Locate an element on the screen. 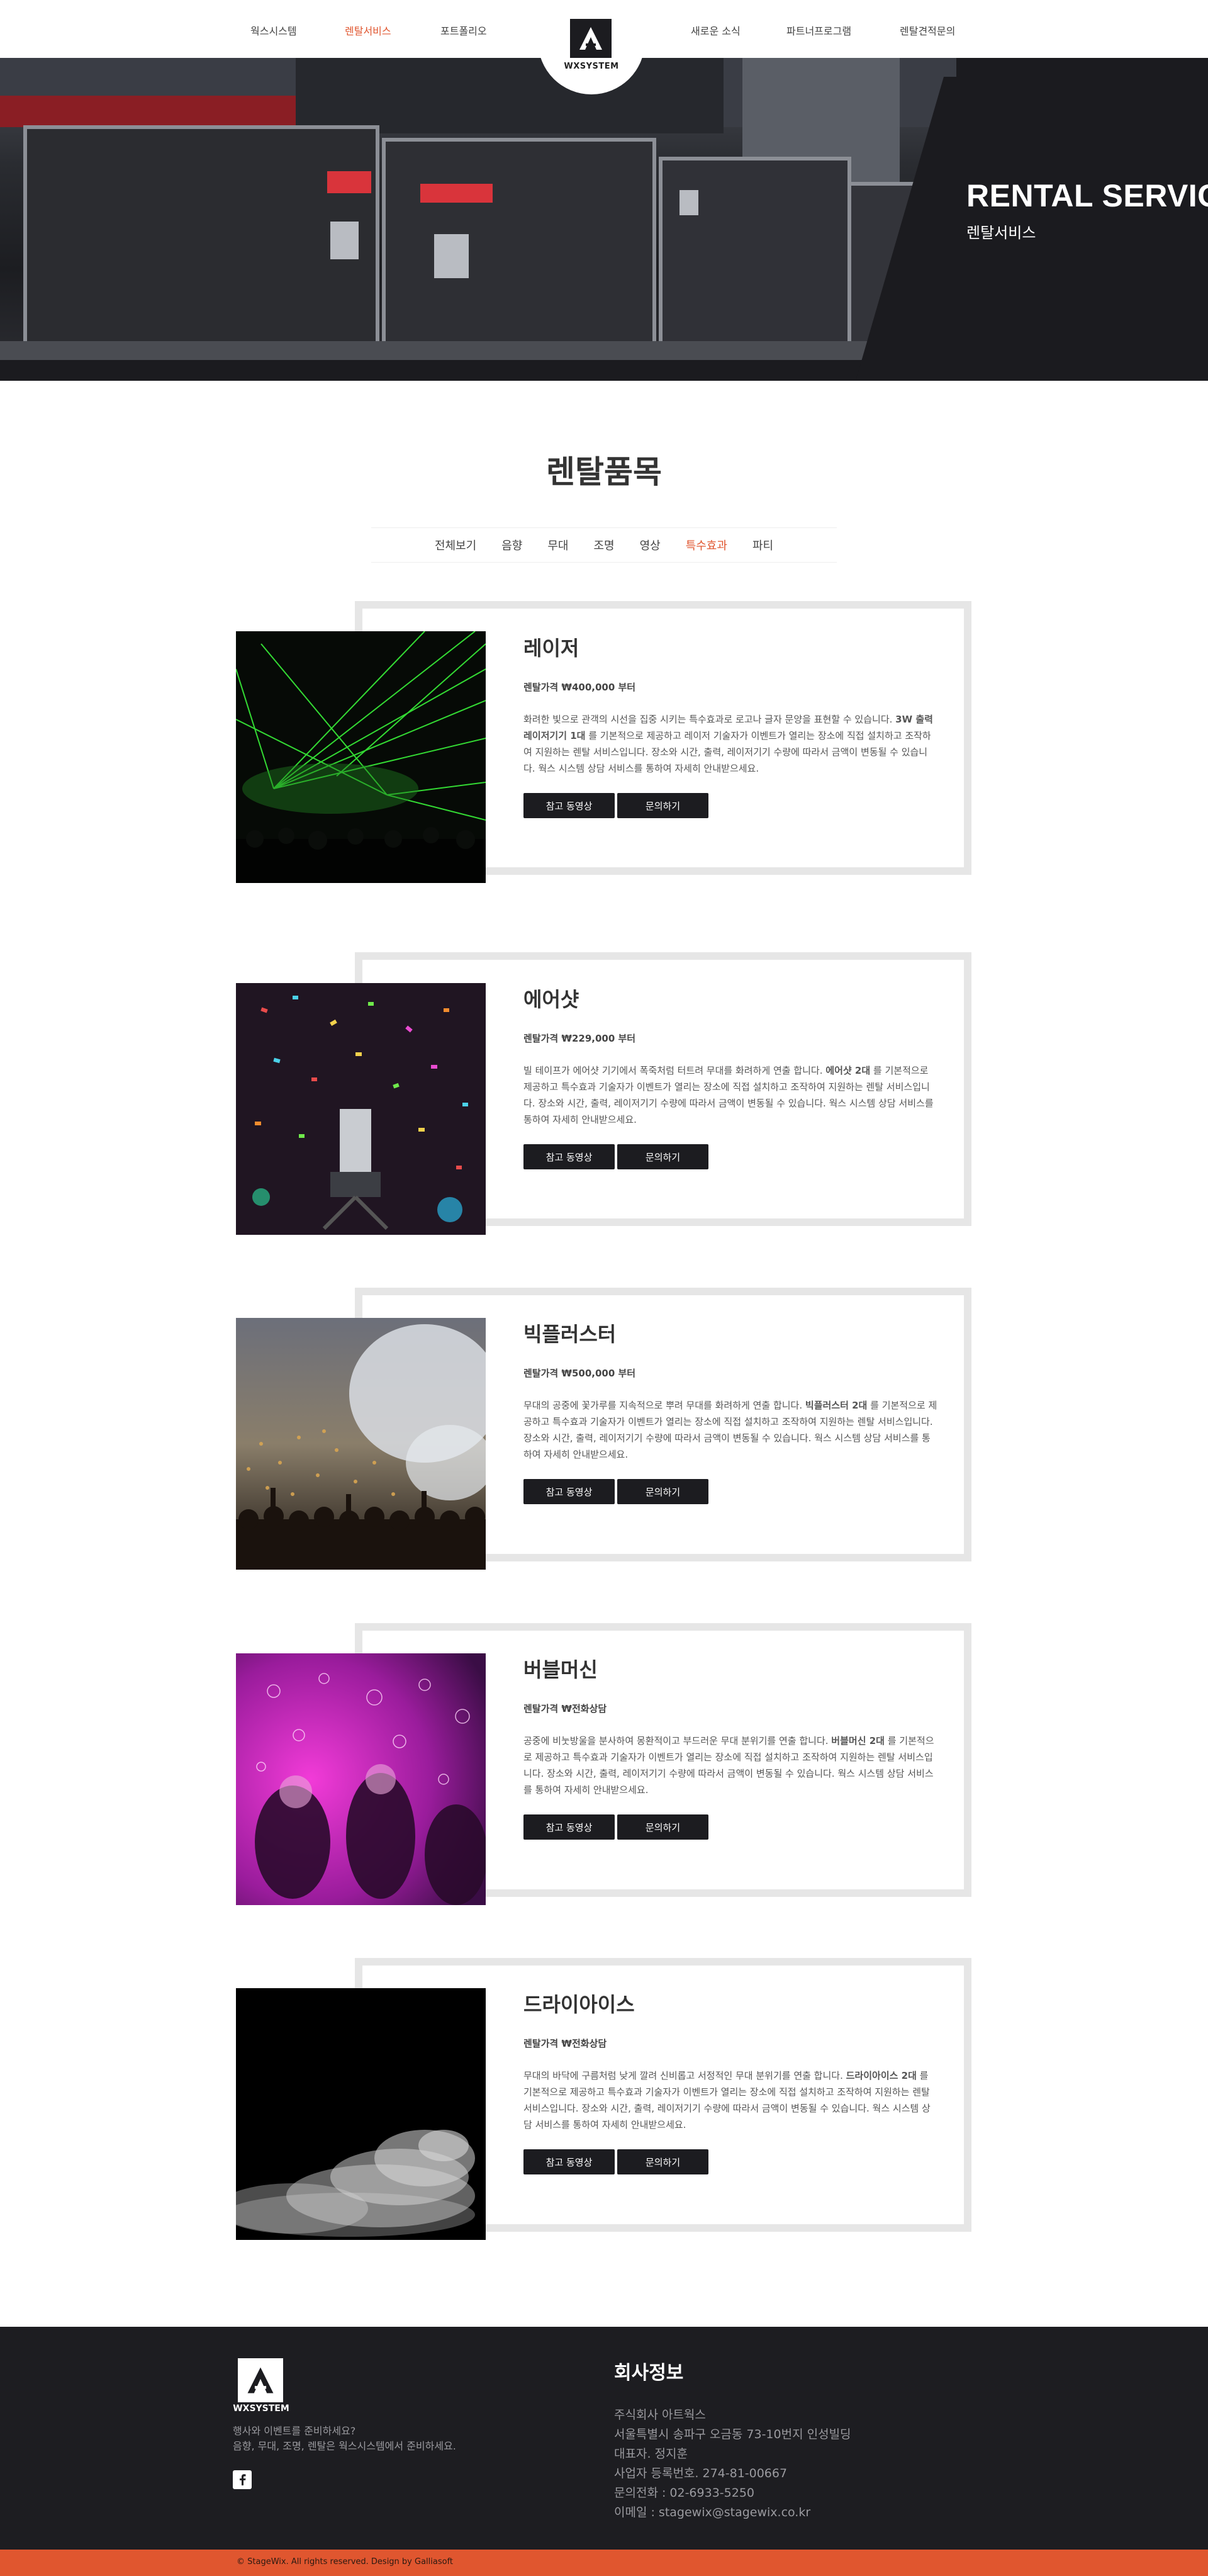 The image size is (1208, 2576). product-title: 드라이아이스 is located at coordinates (579, 2004).